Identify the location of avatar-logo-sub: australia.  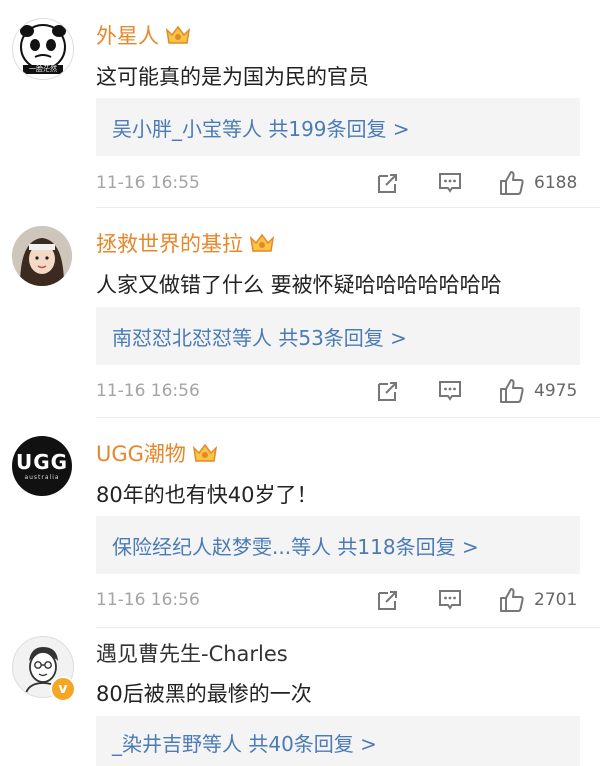
(42, 477).